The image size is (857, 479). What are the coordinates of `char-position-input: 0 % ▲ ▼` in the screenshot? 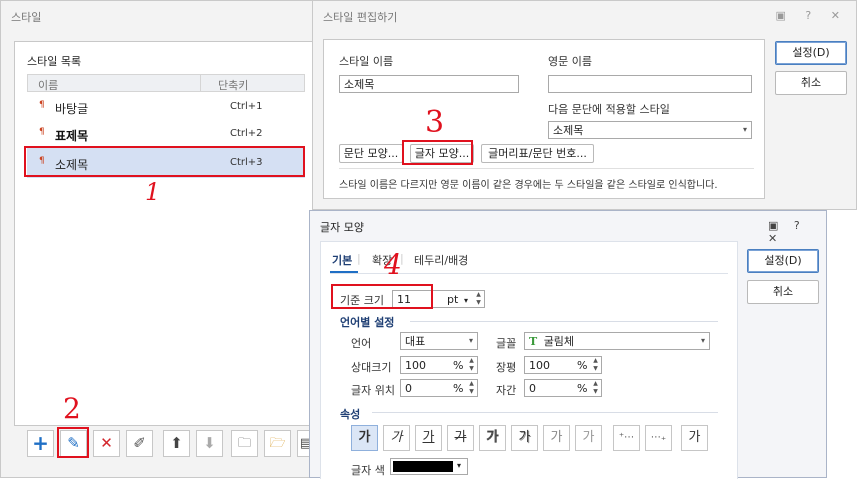 It's located at (439, 388).